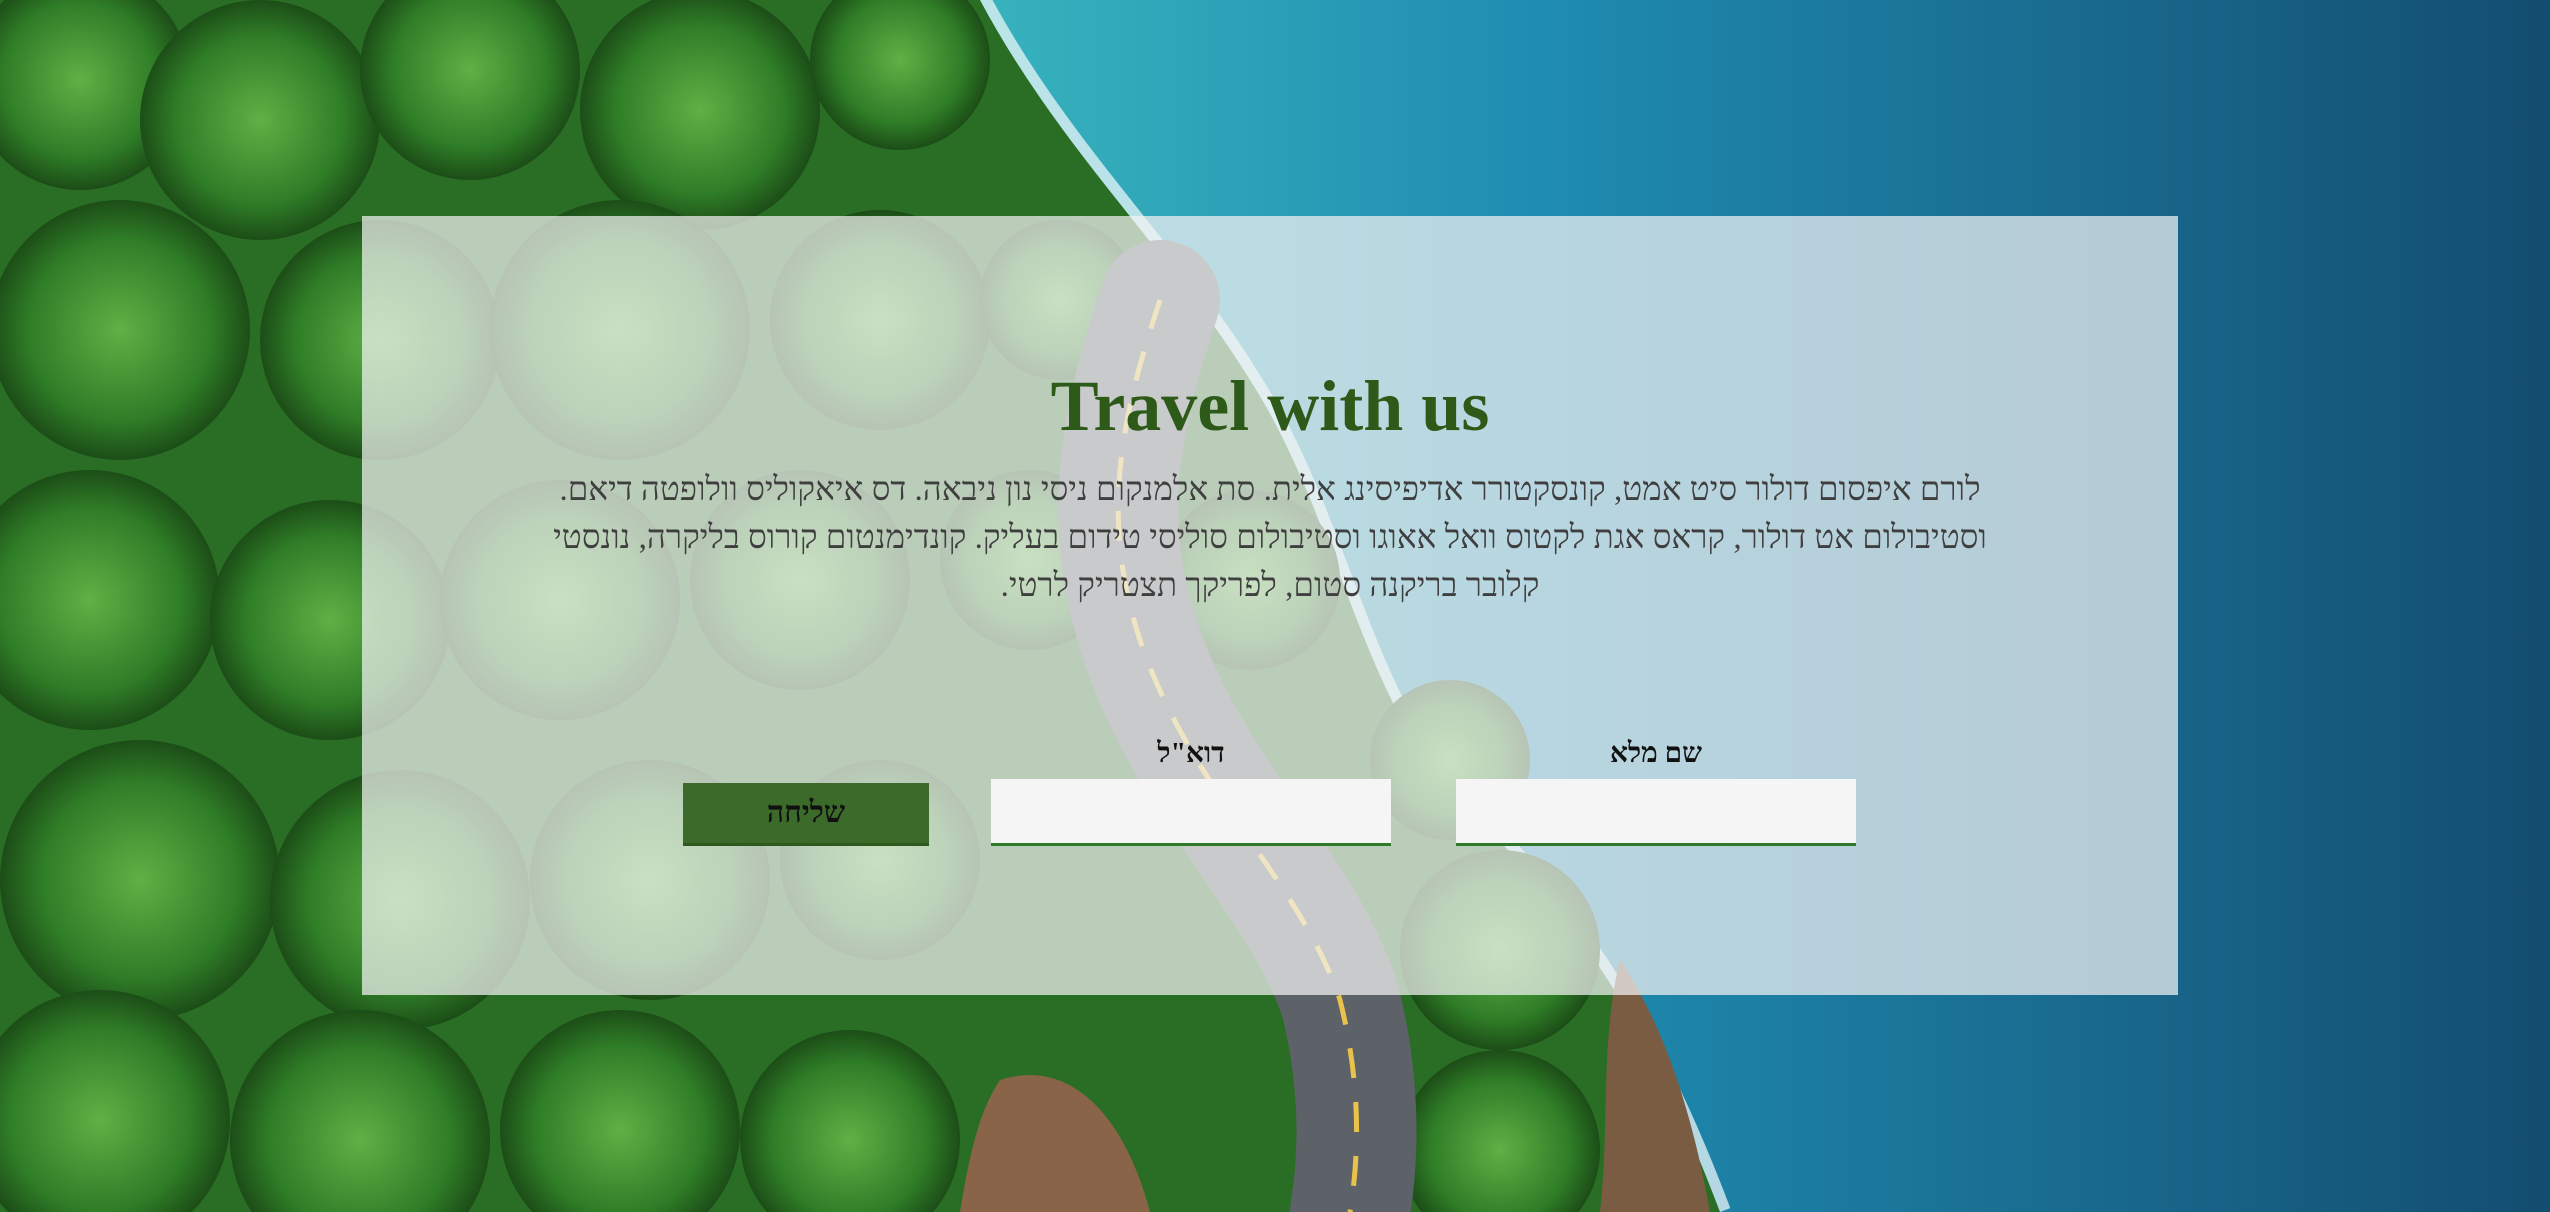 This screenshot has width=2550, height=1212. I want to click on name-label: שם מלא, so click(1656, 753).